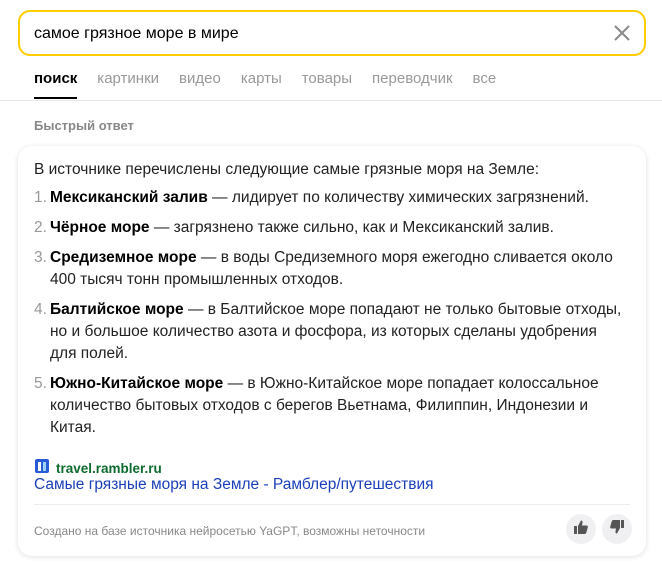  I want to click on thumbs-down-button, so click(617, 529).